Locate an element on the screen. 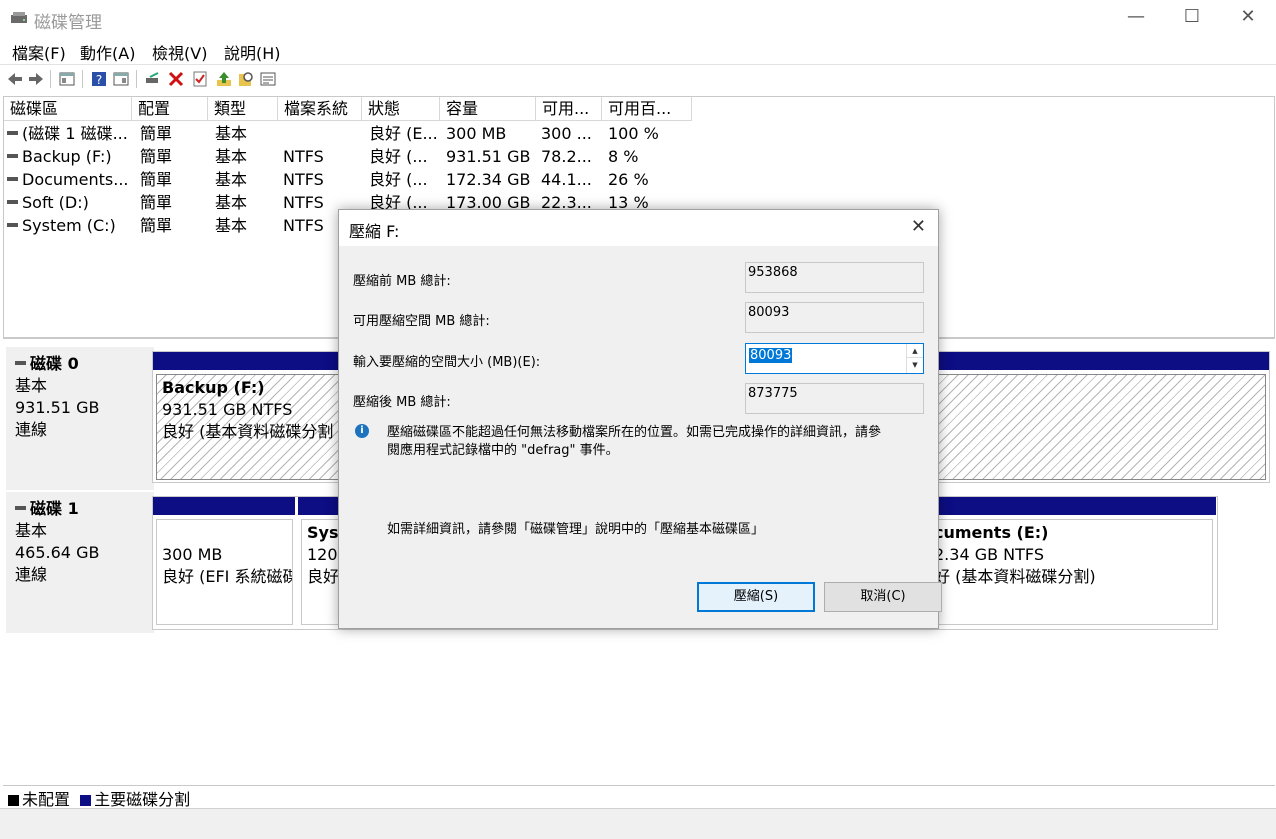  partition-efi: 300 MB 良好 (EFI 系統磁碟 is located at coordinates (224, 572).